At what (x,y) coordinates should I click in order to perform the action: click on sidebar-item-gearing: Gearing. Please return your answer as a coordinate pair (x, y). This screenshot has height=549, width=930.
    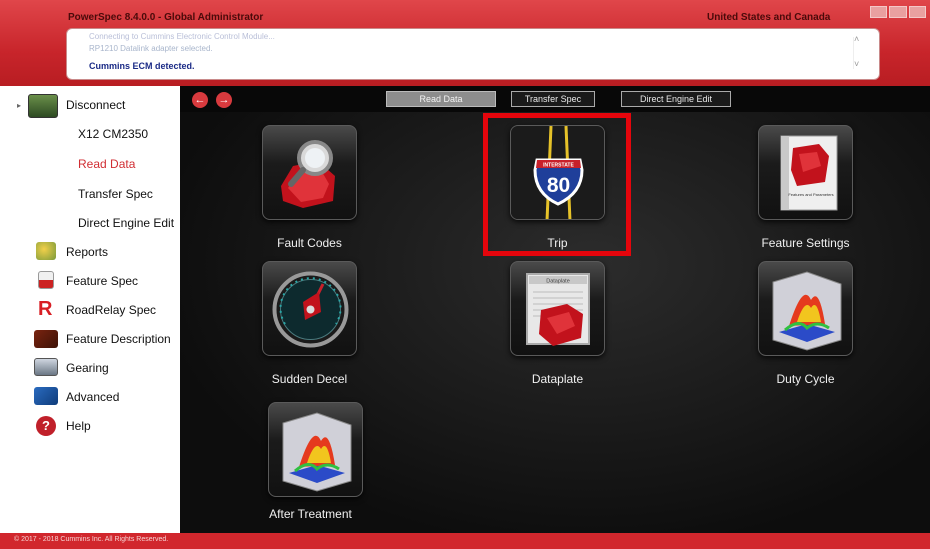
    Looking at the image, I should click on (87, 368).